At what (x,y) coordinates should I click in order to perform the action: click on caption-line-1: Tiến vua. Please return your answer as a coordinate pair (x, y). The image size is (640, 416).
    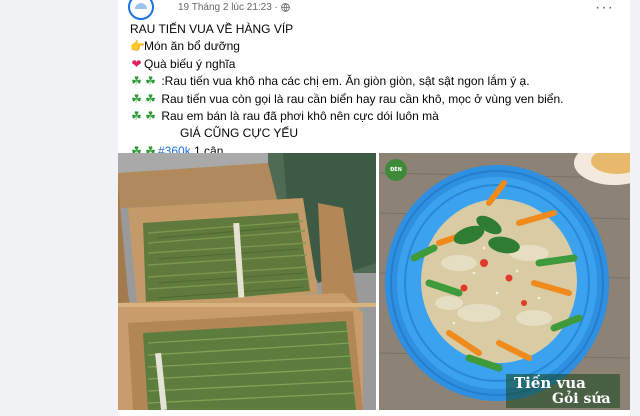
    Looking at the image, I should click on (550, 383).